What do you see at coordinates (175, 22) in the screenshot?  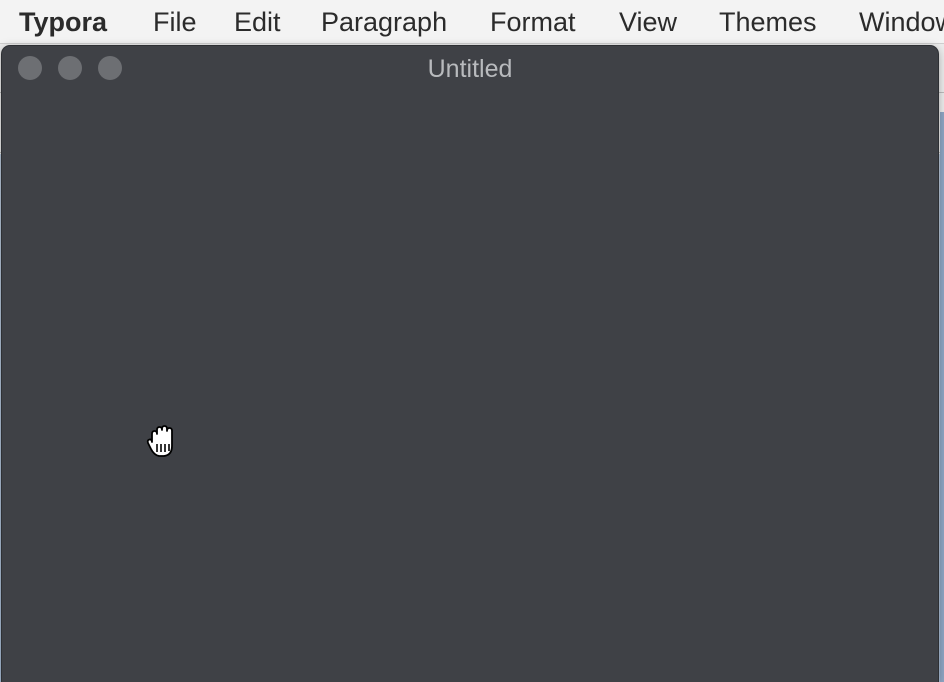 I see `menu-file: File` at bounding box center [175, 22].